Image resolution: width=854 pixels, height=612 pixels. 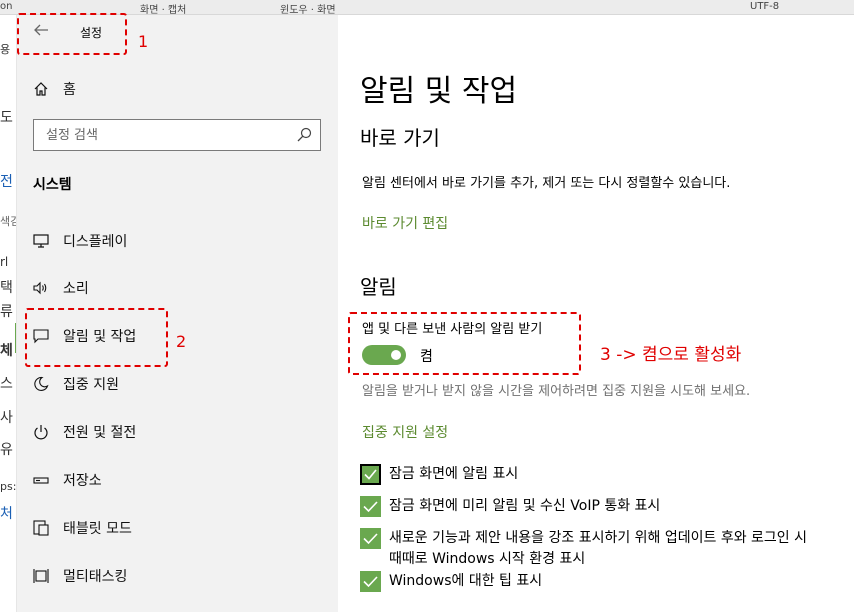 I want to click on home-icon, so click(x=41, y=89).